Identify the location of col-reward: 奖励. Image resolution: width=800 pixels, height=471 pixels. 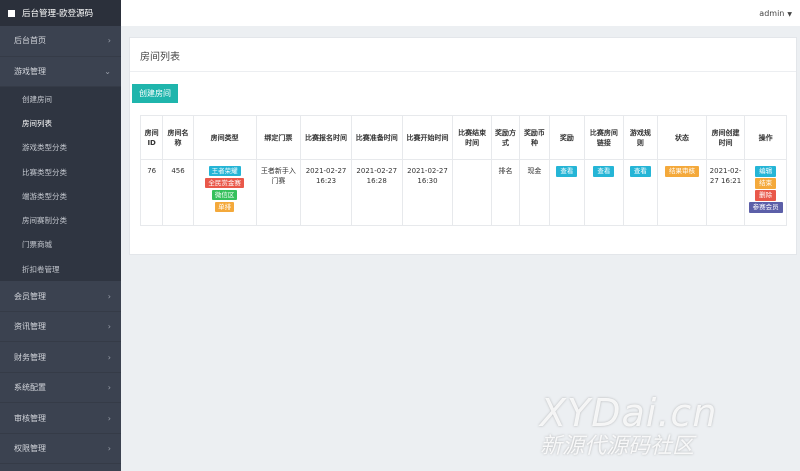
(567, 137).